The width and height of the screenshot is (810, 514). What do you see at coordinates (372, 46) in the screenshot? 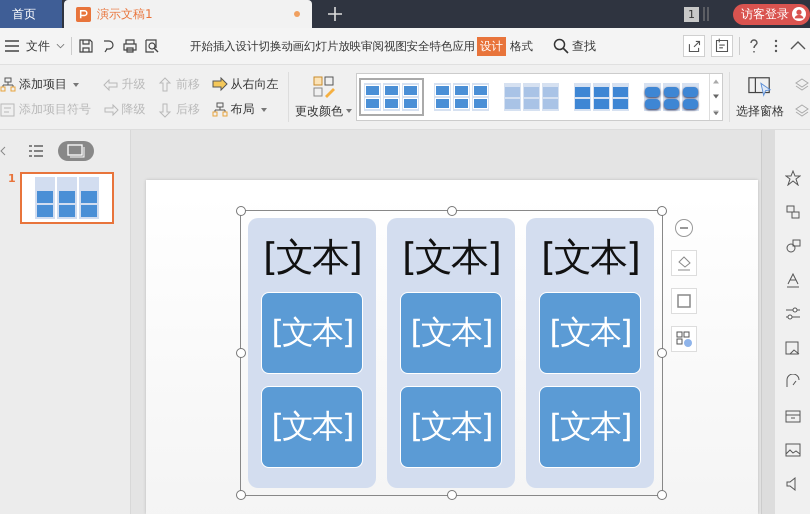
I see `ribbon-tab: 审阅` at bounding box center [372, 46].